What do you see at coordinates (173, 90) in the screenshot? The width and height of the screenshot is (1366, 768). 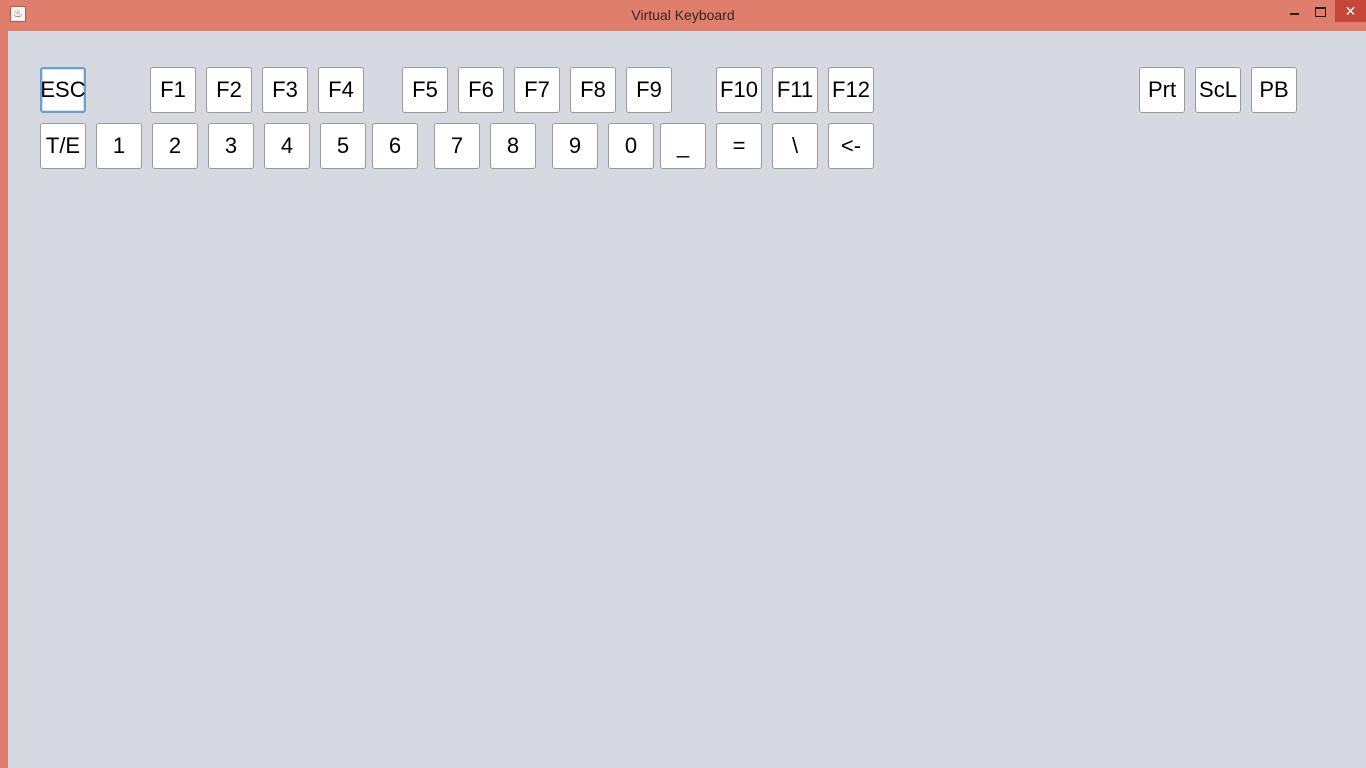 I see `key-f1: F1` at bounding box center [173, 90].